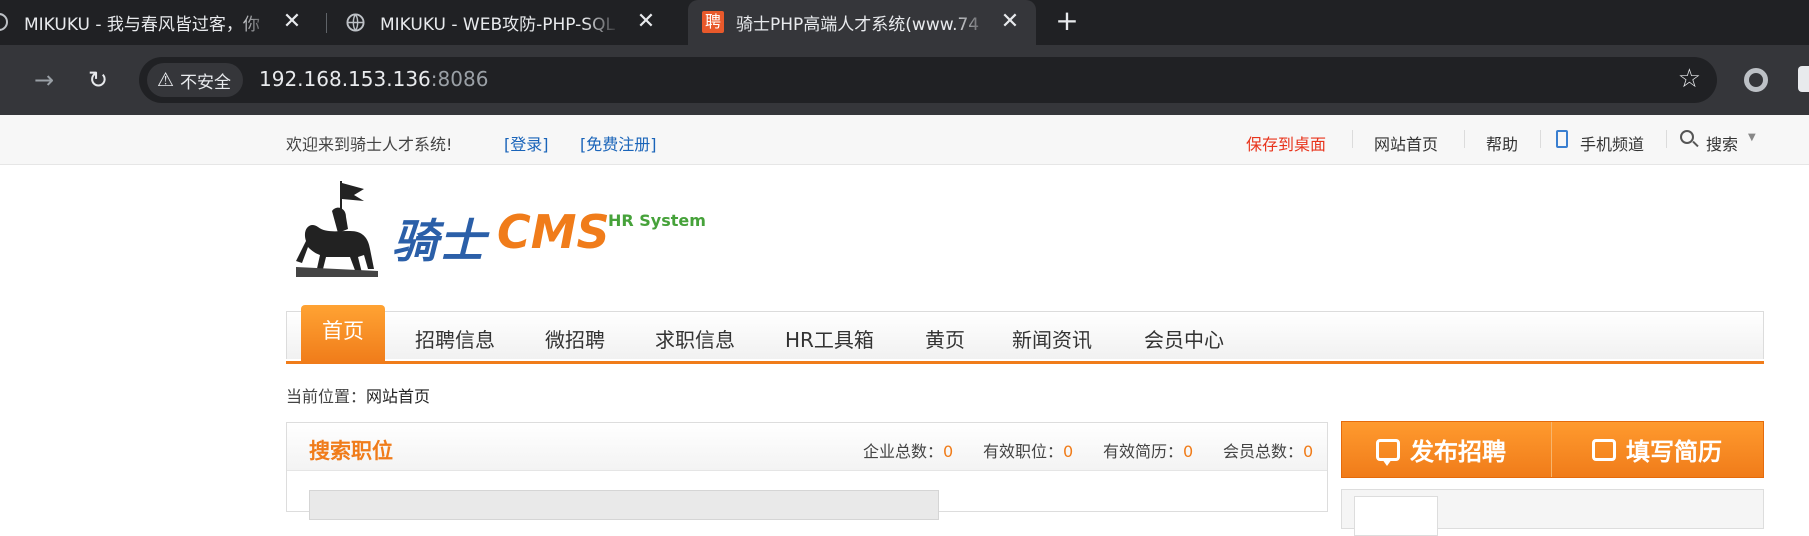 The image size is (1809, 536). Describe the element at coordinates (1604, 449) in the screenshot. I see `edit-icon` at that location.